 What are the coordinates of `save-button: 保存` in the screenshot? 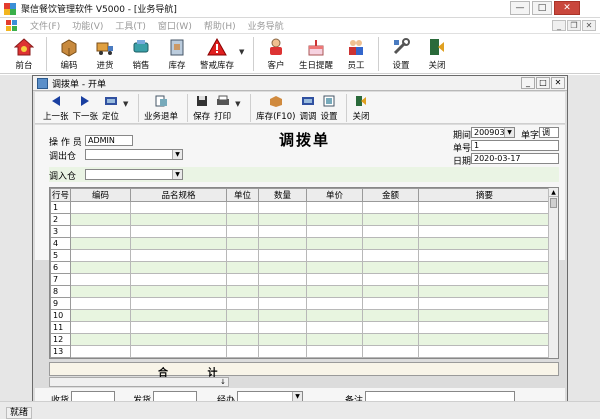 It's located at (201, 107).